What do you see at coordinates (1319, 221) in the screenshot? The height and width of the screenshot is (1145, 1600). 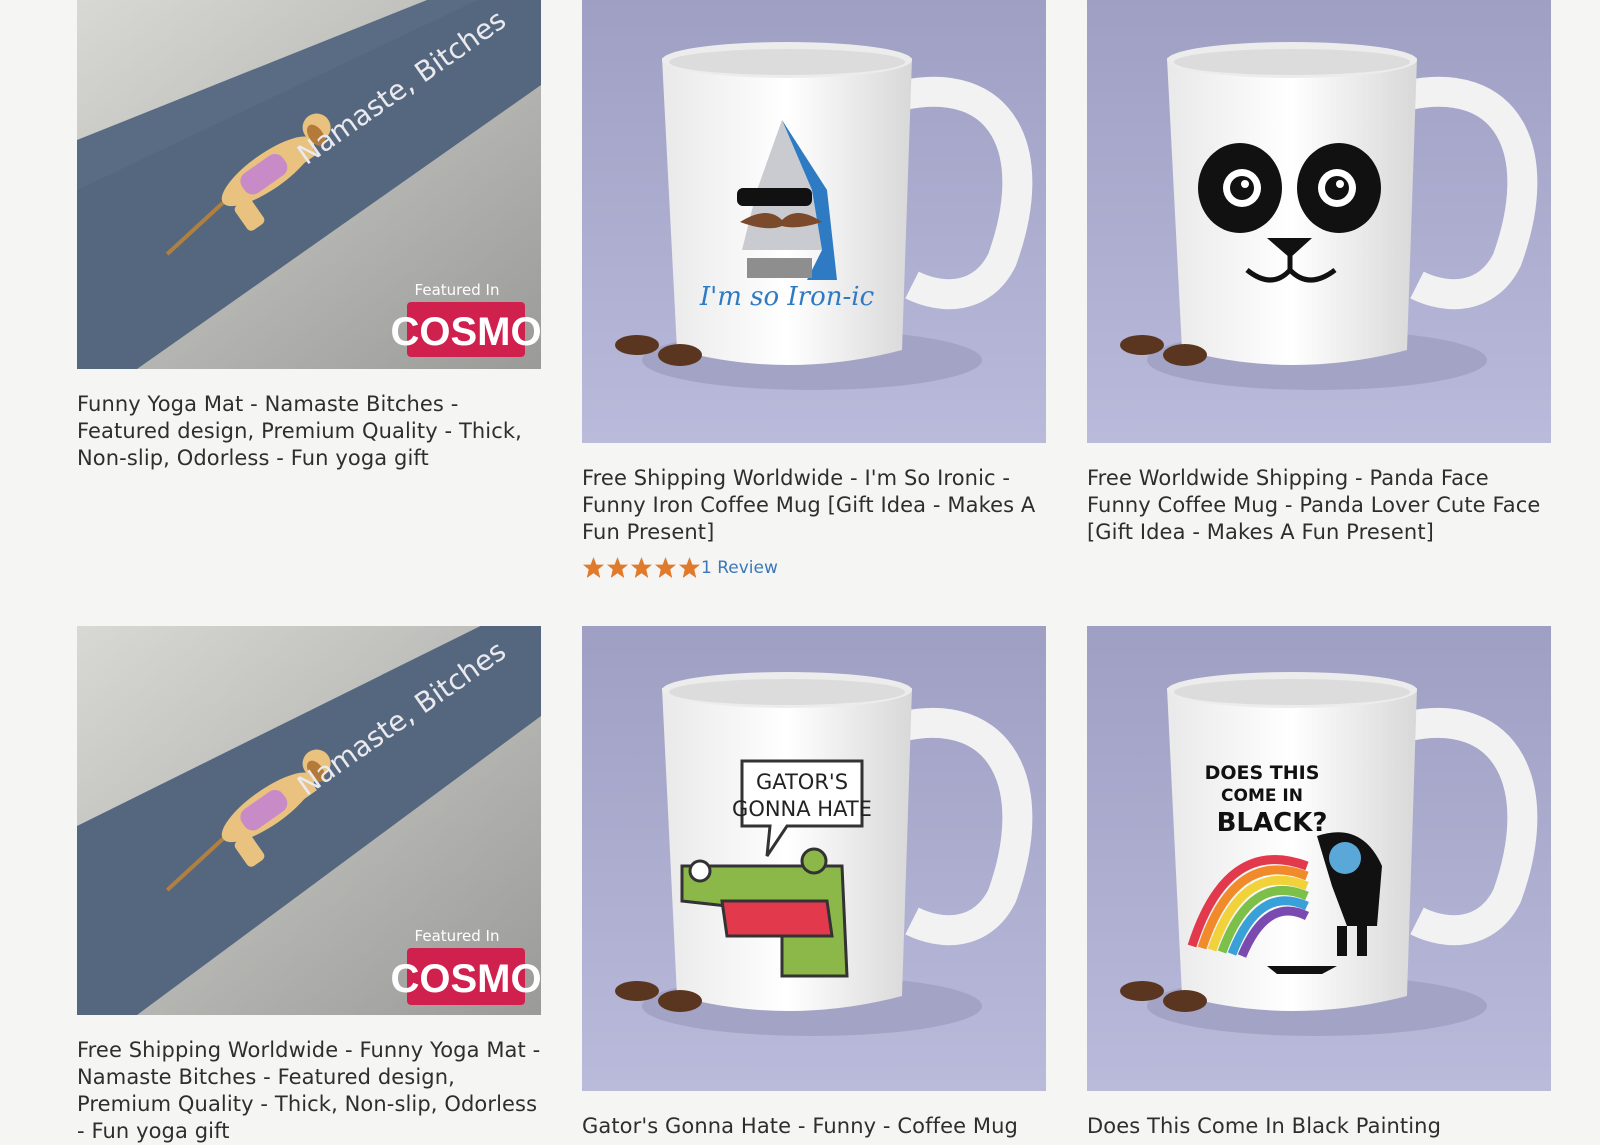 I see `product-image` at bounding box center [1319, 221].